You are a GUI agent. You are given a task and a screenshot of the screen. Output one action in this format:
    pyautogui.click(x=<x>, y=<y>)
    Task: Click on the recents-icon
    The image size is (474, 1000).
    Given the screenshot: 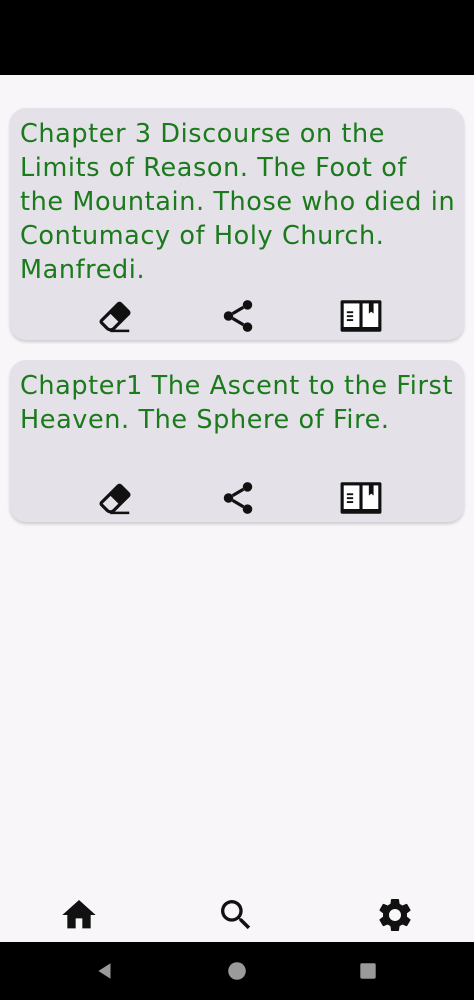 What is the action you would take?
    pyautogui.click(x=368, y=971)
    